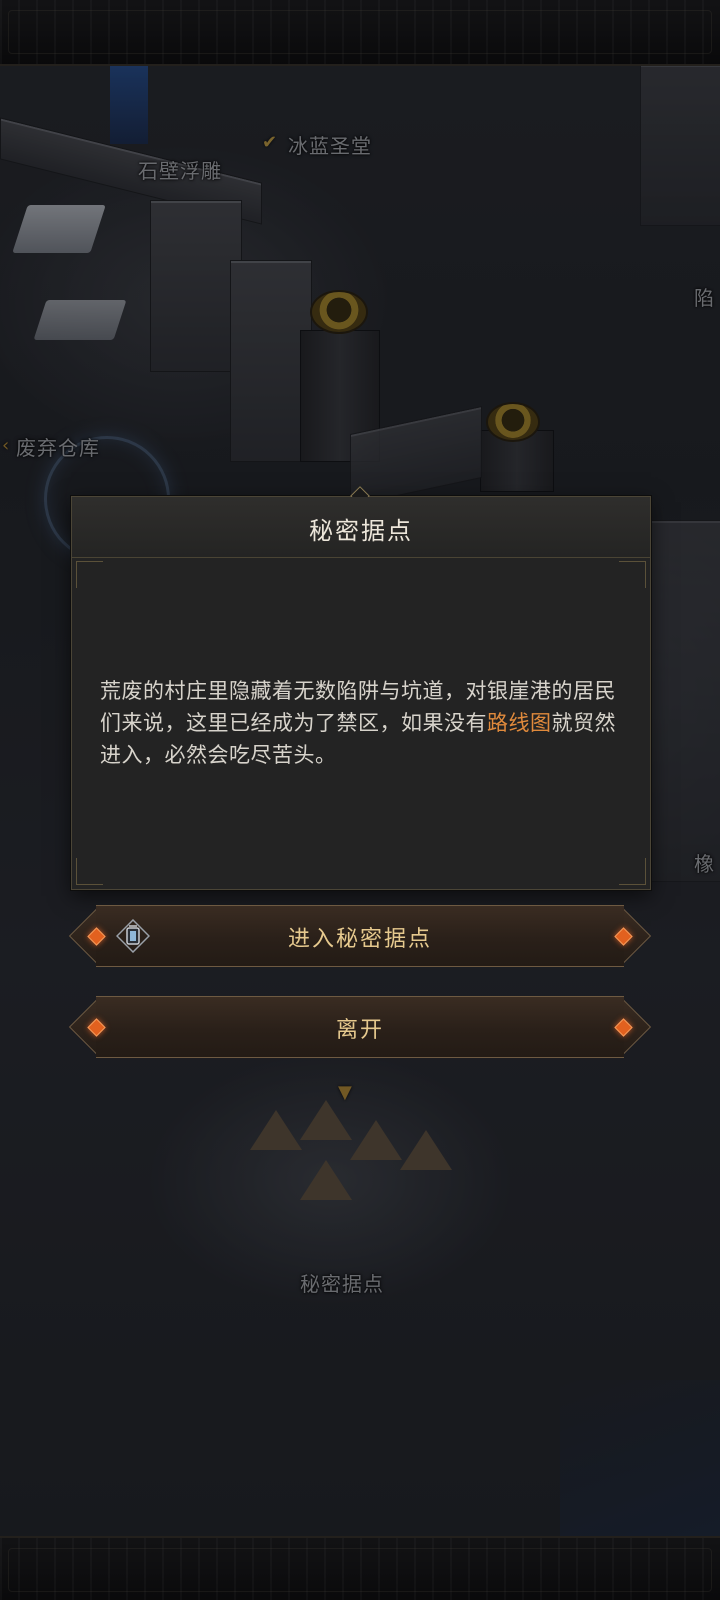  I want to click on leave-button-label: 离开, so click(359, 1030).